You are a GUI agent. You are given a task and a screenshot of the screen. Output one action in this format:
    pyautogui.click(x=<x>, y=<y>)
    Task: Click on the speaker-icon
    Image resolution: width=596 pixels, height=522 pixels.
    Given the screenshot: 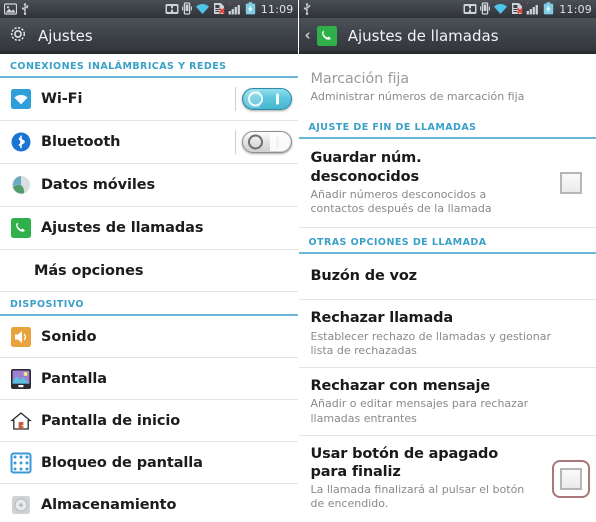 What is the action you would take?
    pyautogui.click(x=21, y=337)
    